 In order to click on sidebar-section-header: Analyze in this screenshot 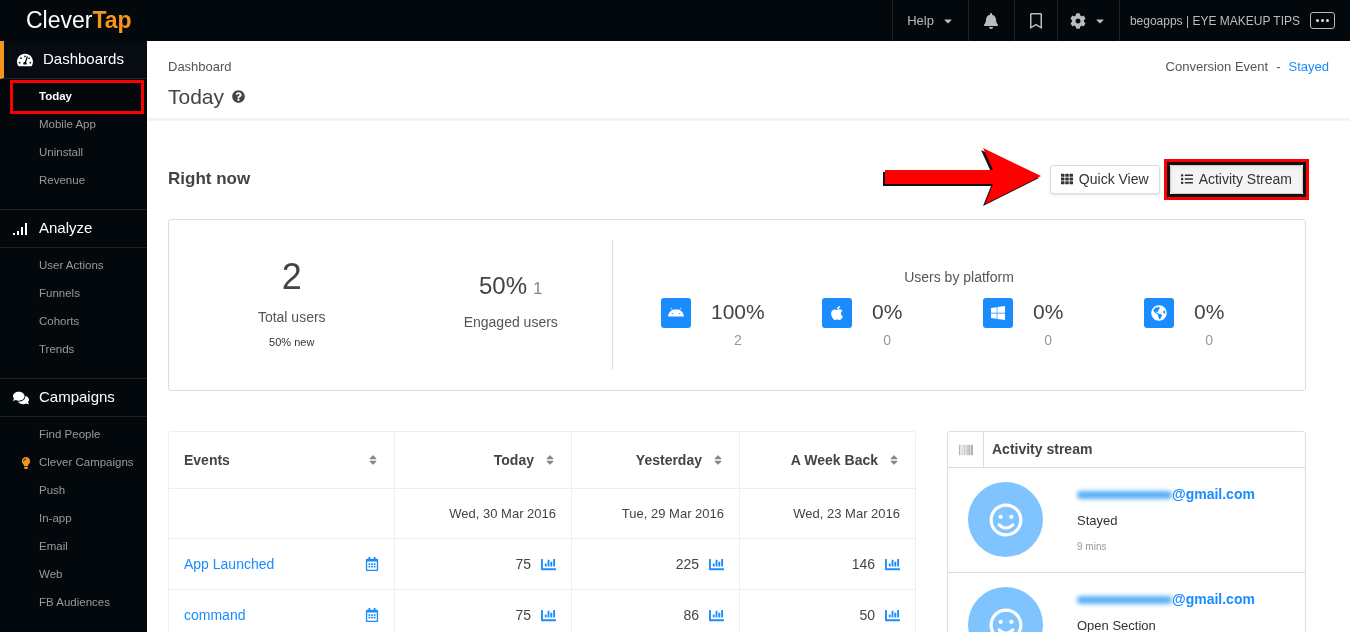, I will do `click(73, 229)`.